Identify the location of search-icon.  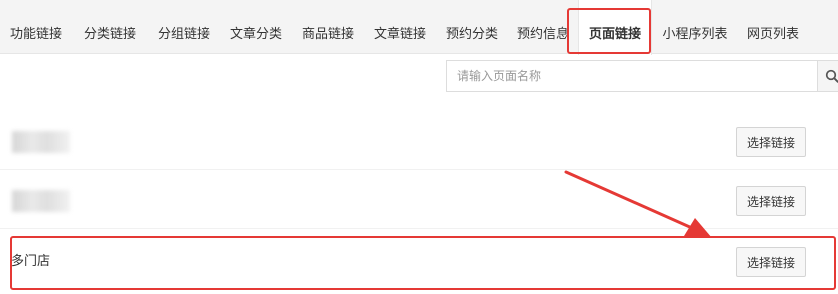
(831, 76).